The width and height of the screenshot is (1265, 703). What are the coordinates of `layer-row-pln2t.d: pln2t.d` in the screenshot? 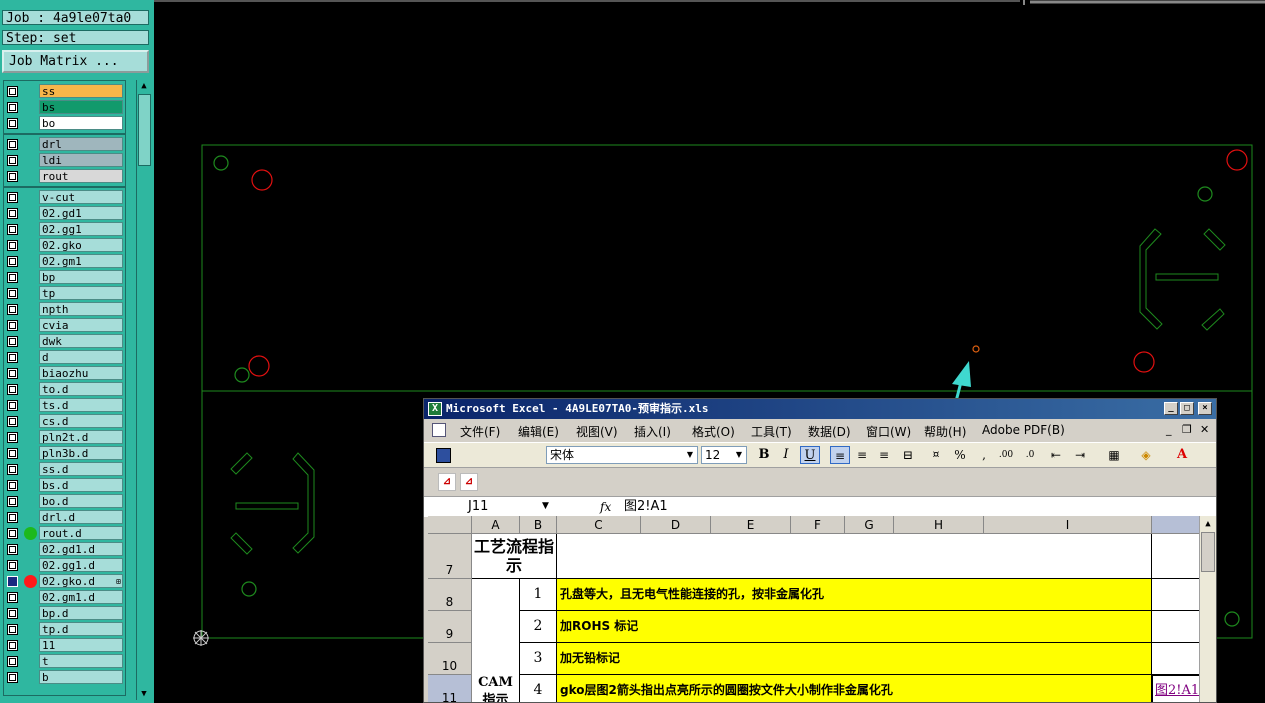 It's located at (64, 437).